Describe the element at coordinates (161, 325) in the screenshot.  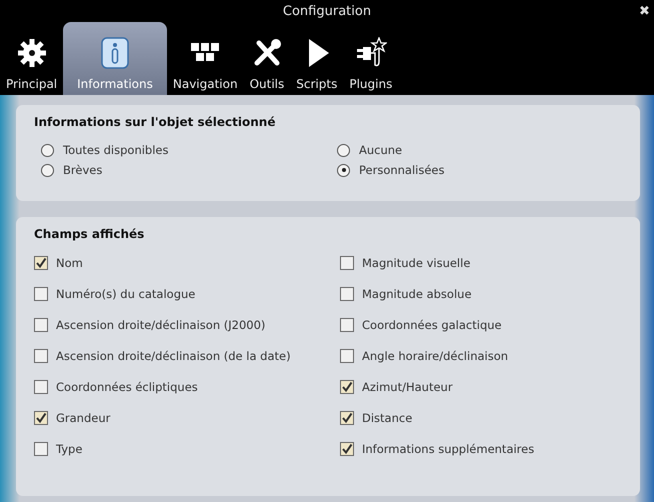
I see `checkbox-label: Ascension droite/déclinaison (J2000)` at that location.